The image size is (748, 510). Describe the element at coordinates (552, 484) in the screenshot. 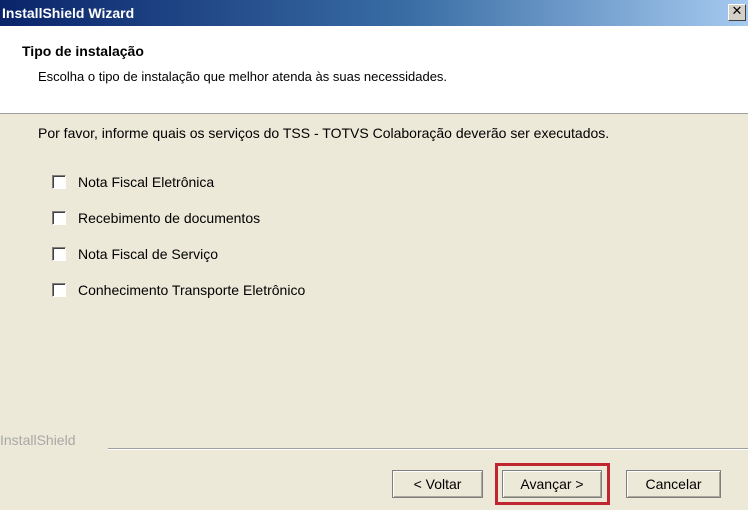

I see `next-button-highlight` at that location.